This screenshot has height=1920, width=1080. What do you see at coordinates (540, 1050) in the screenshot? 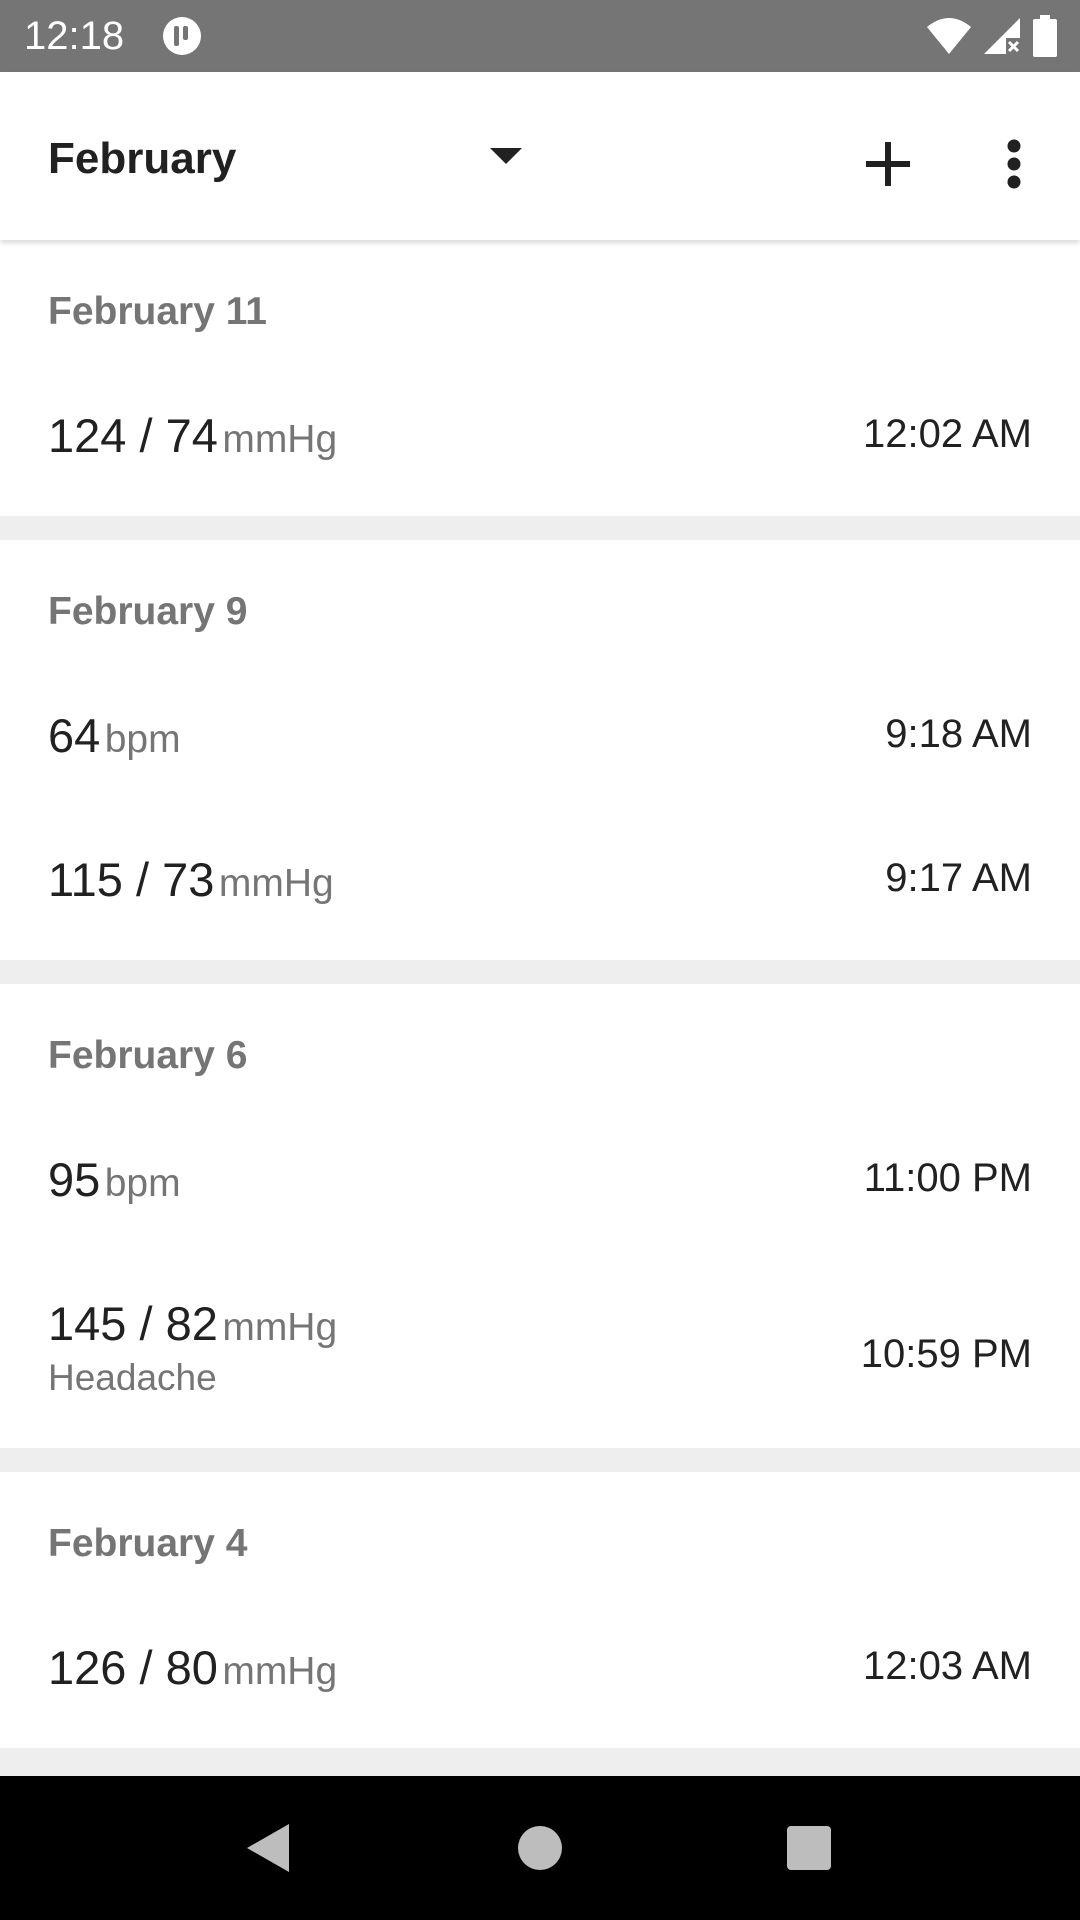
I see `day-header: February 6` at bounding box center [540, 1050].